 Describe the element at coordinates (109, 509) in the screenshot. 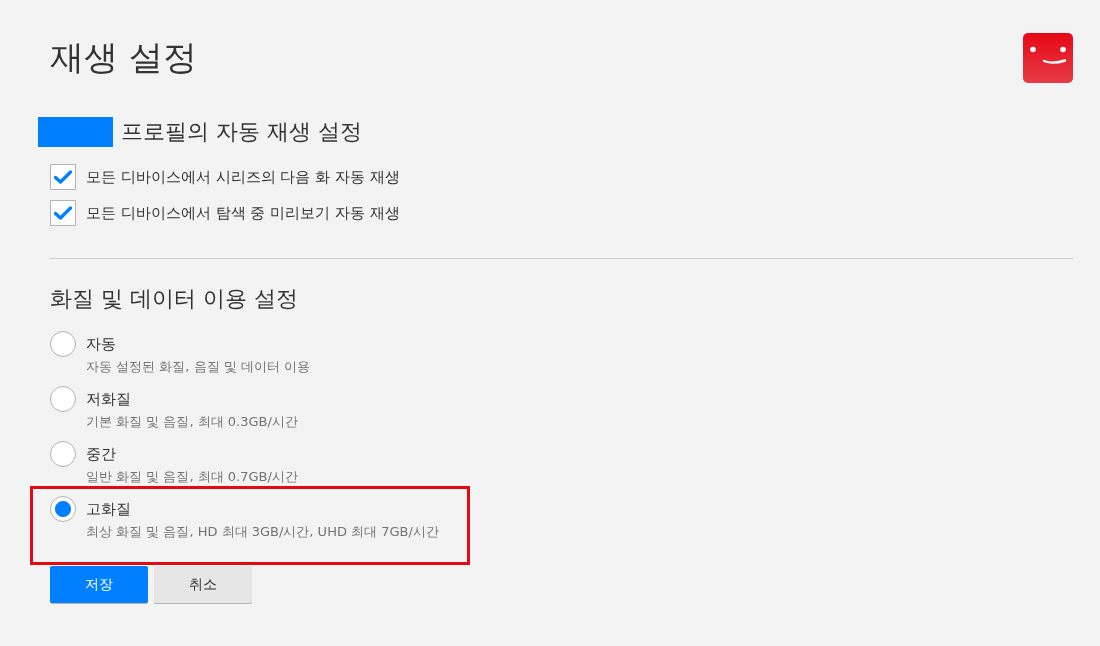

I see `option-label: 고화질` at that location.